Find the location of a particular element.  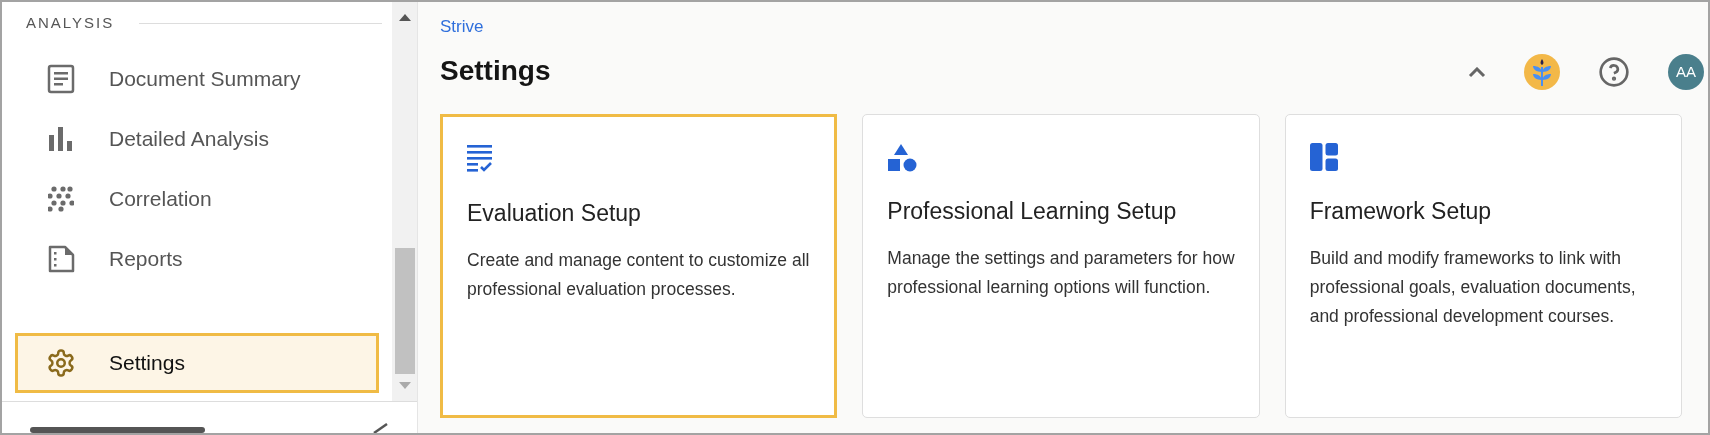

section-title: ANALYSIS is located at coordinates (70, 22).